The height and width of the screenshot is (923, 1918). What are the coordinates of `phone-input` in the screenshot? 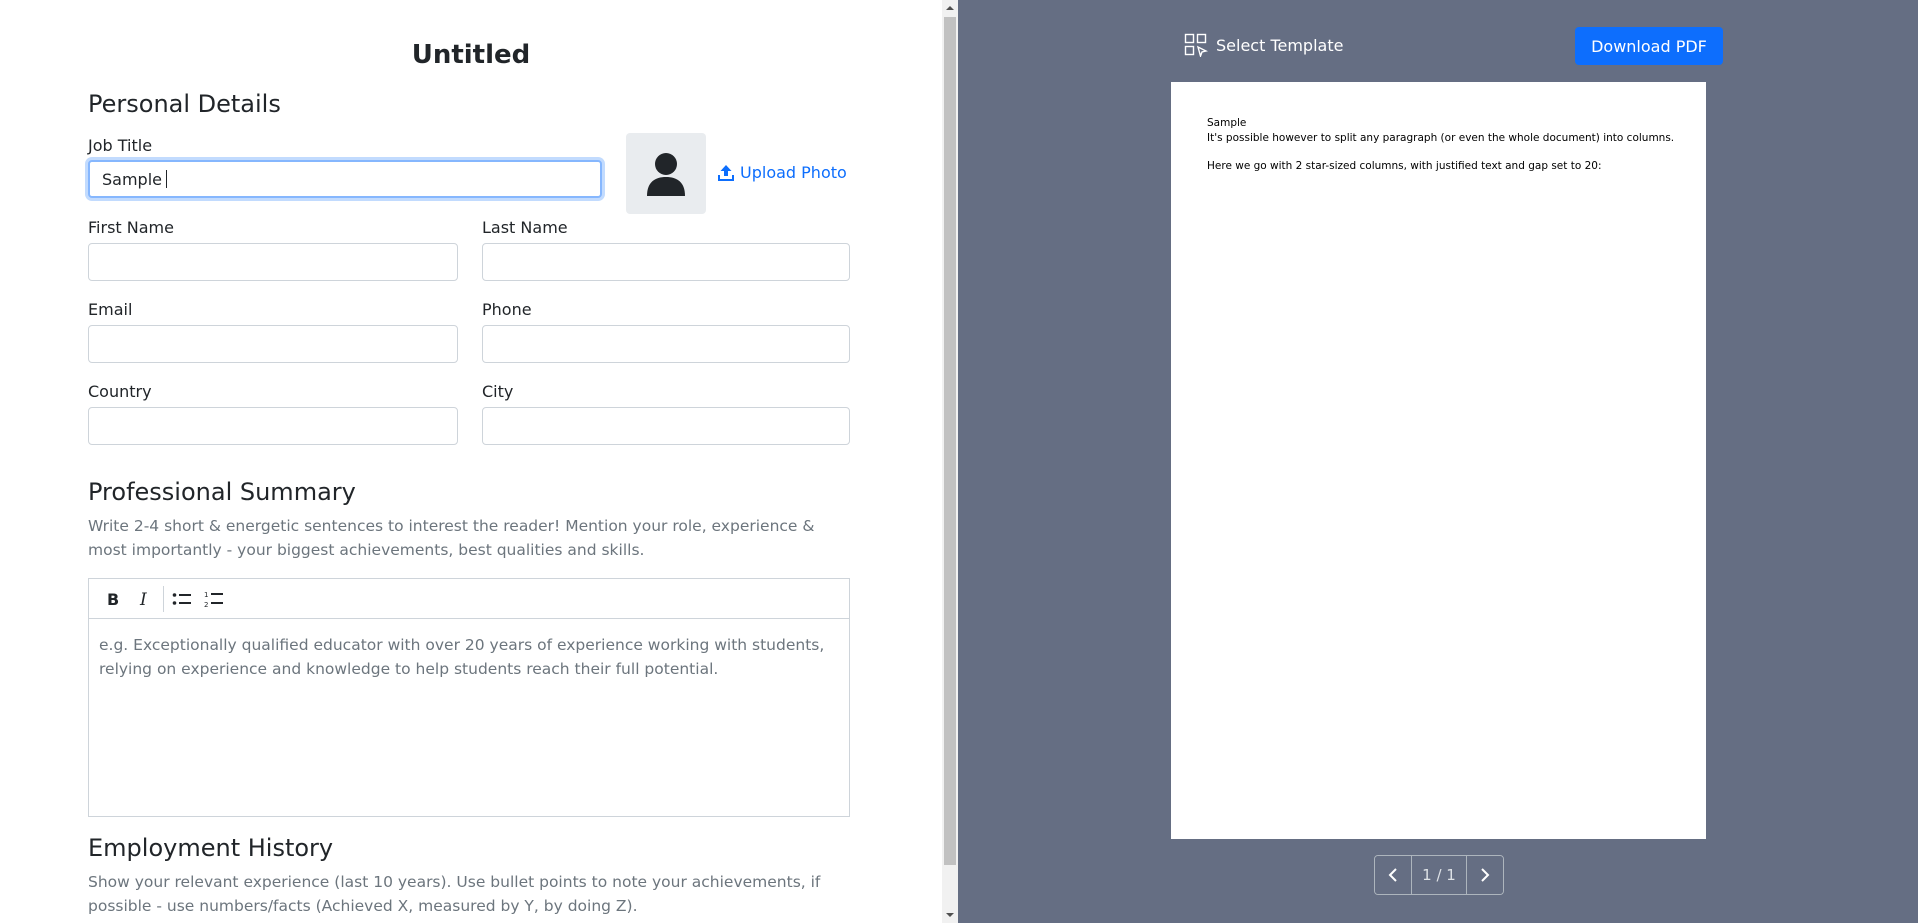 It's located at (666, 344).